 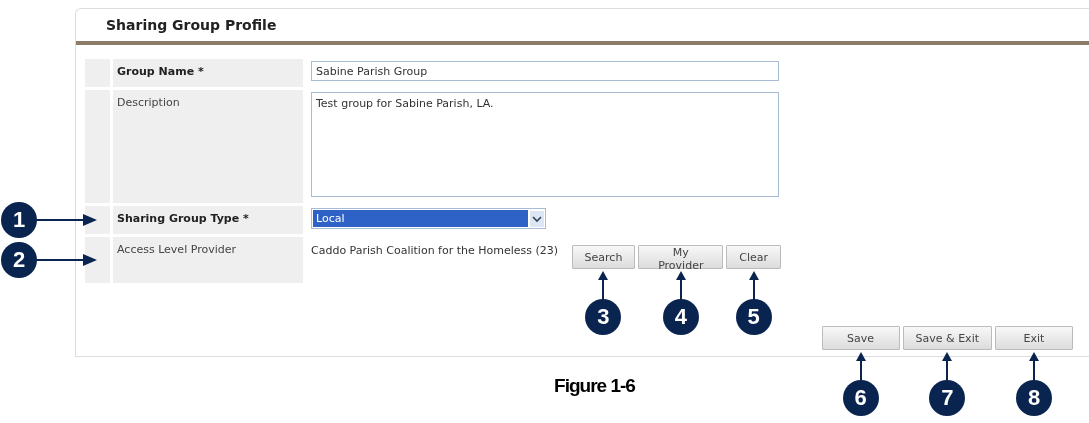 I want to click on dropdown-field: Local, so click(x=428, y=218).